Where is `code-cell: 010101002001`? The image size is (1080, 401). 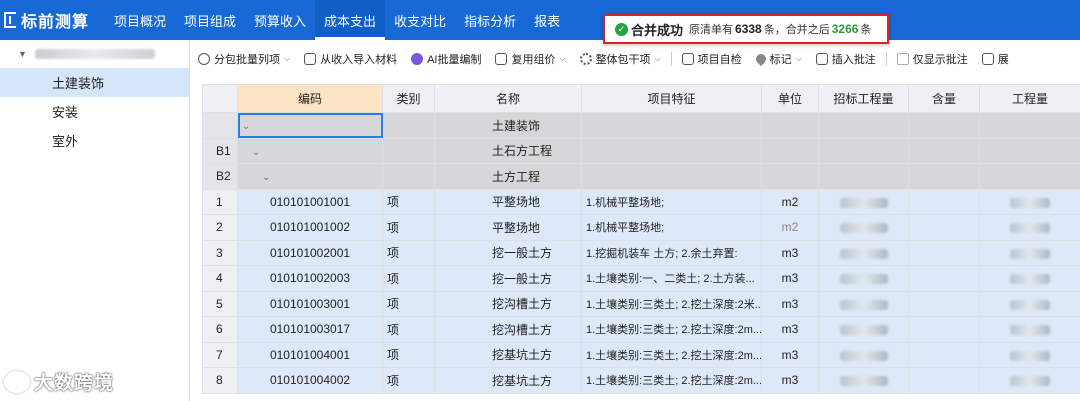
code-cell: 010101002001 is located at coordinates (310, 252).